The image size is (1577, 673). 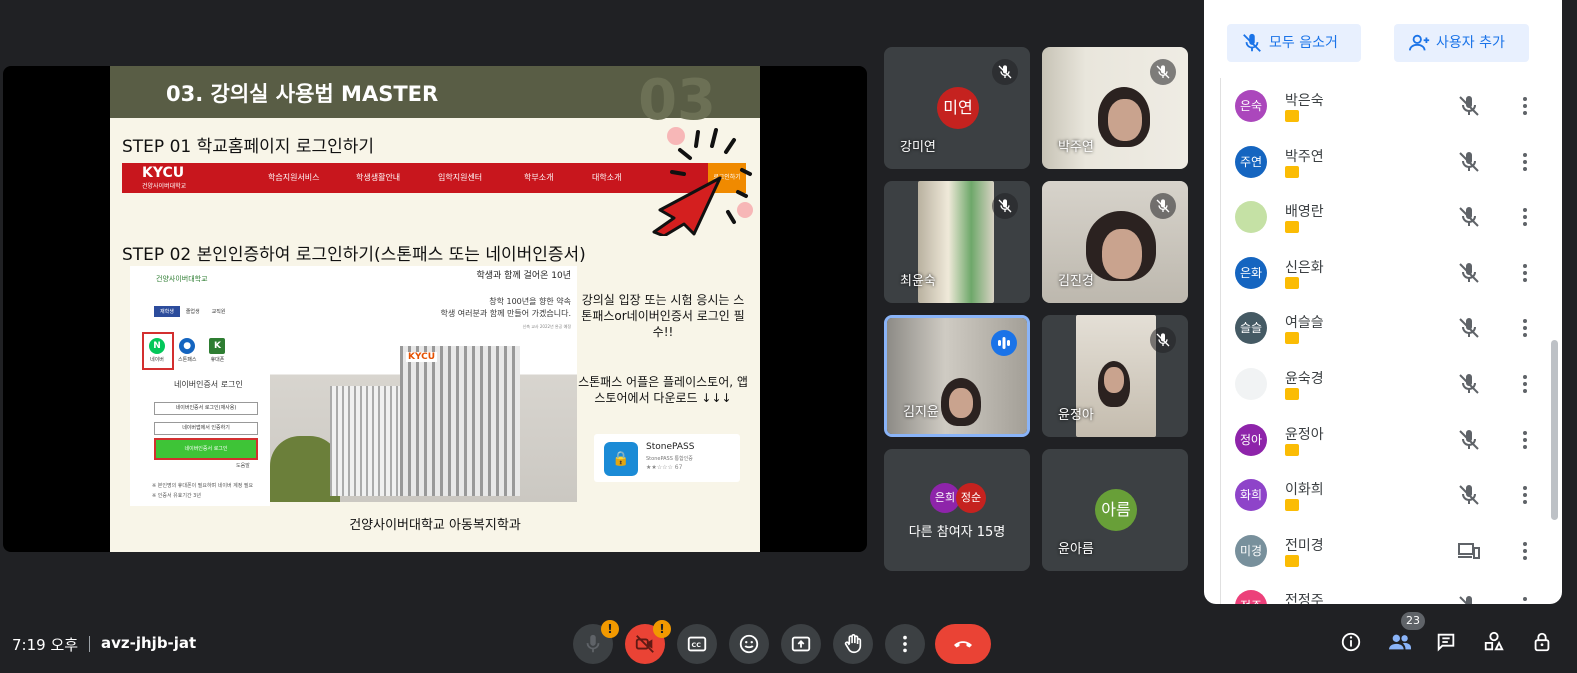 What do you see at coordinates (1304, 598) in the screenshot?
I see `participant-name: 전정주` at bounding box center [1304, 598].